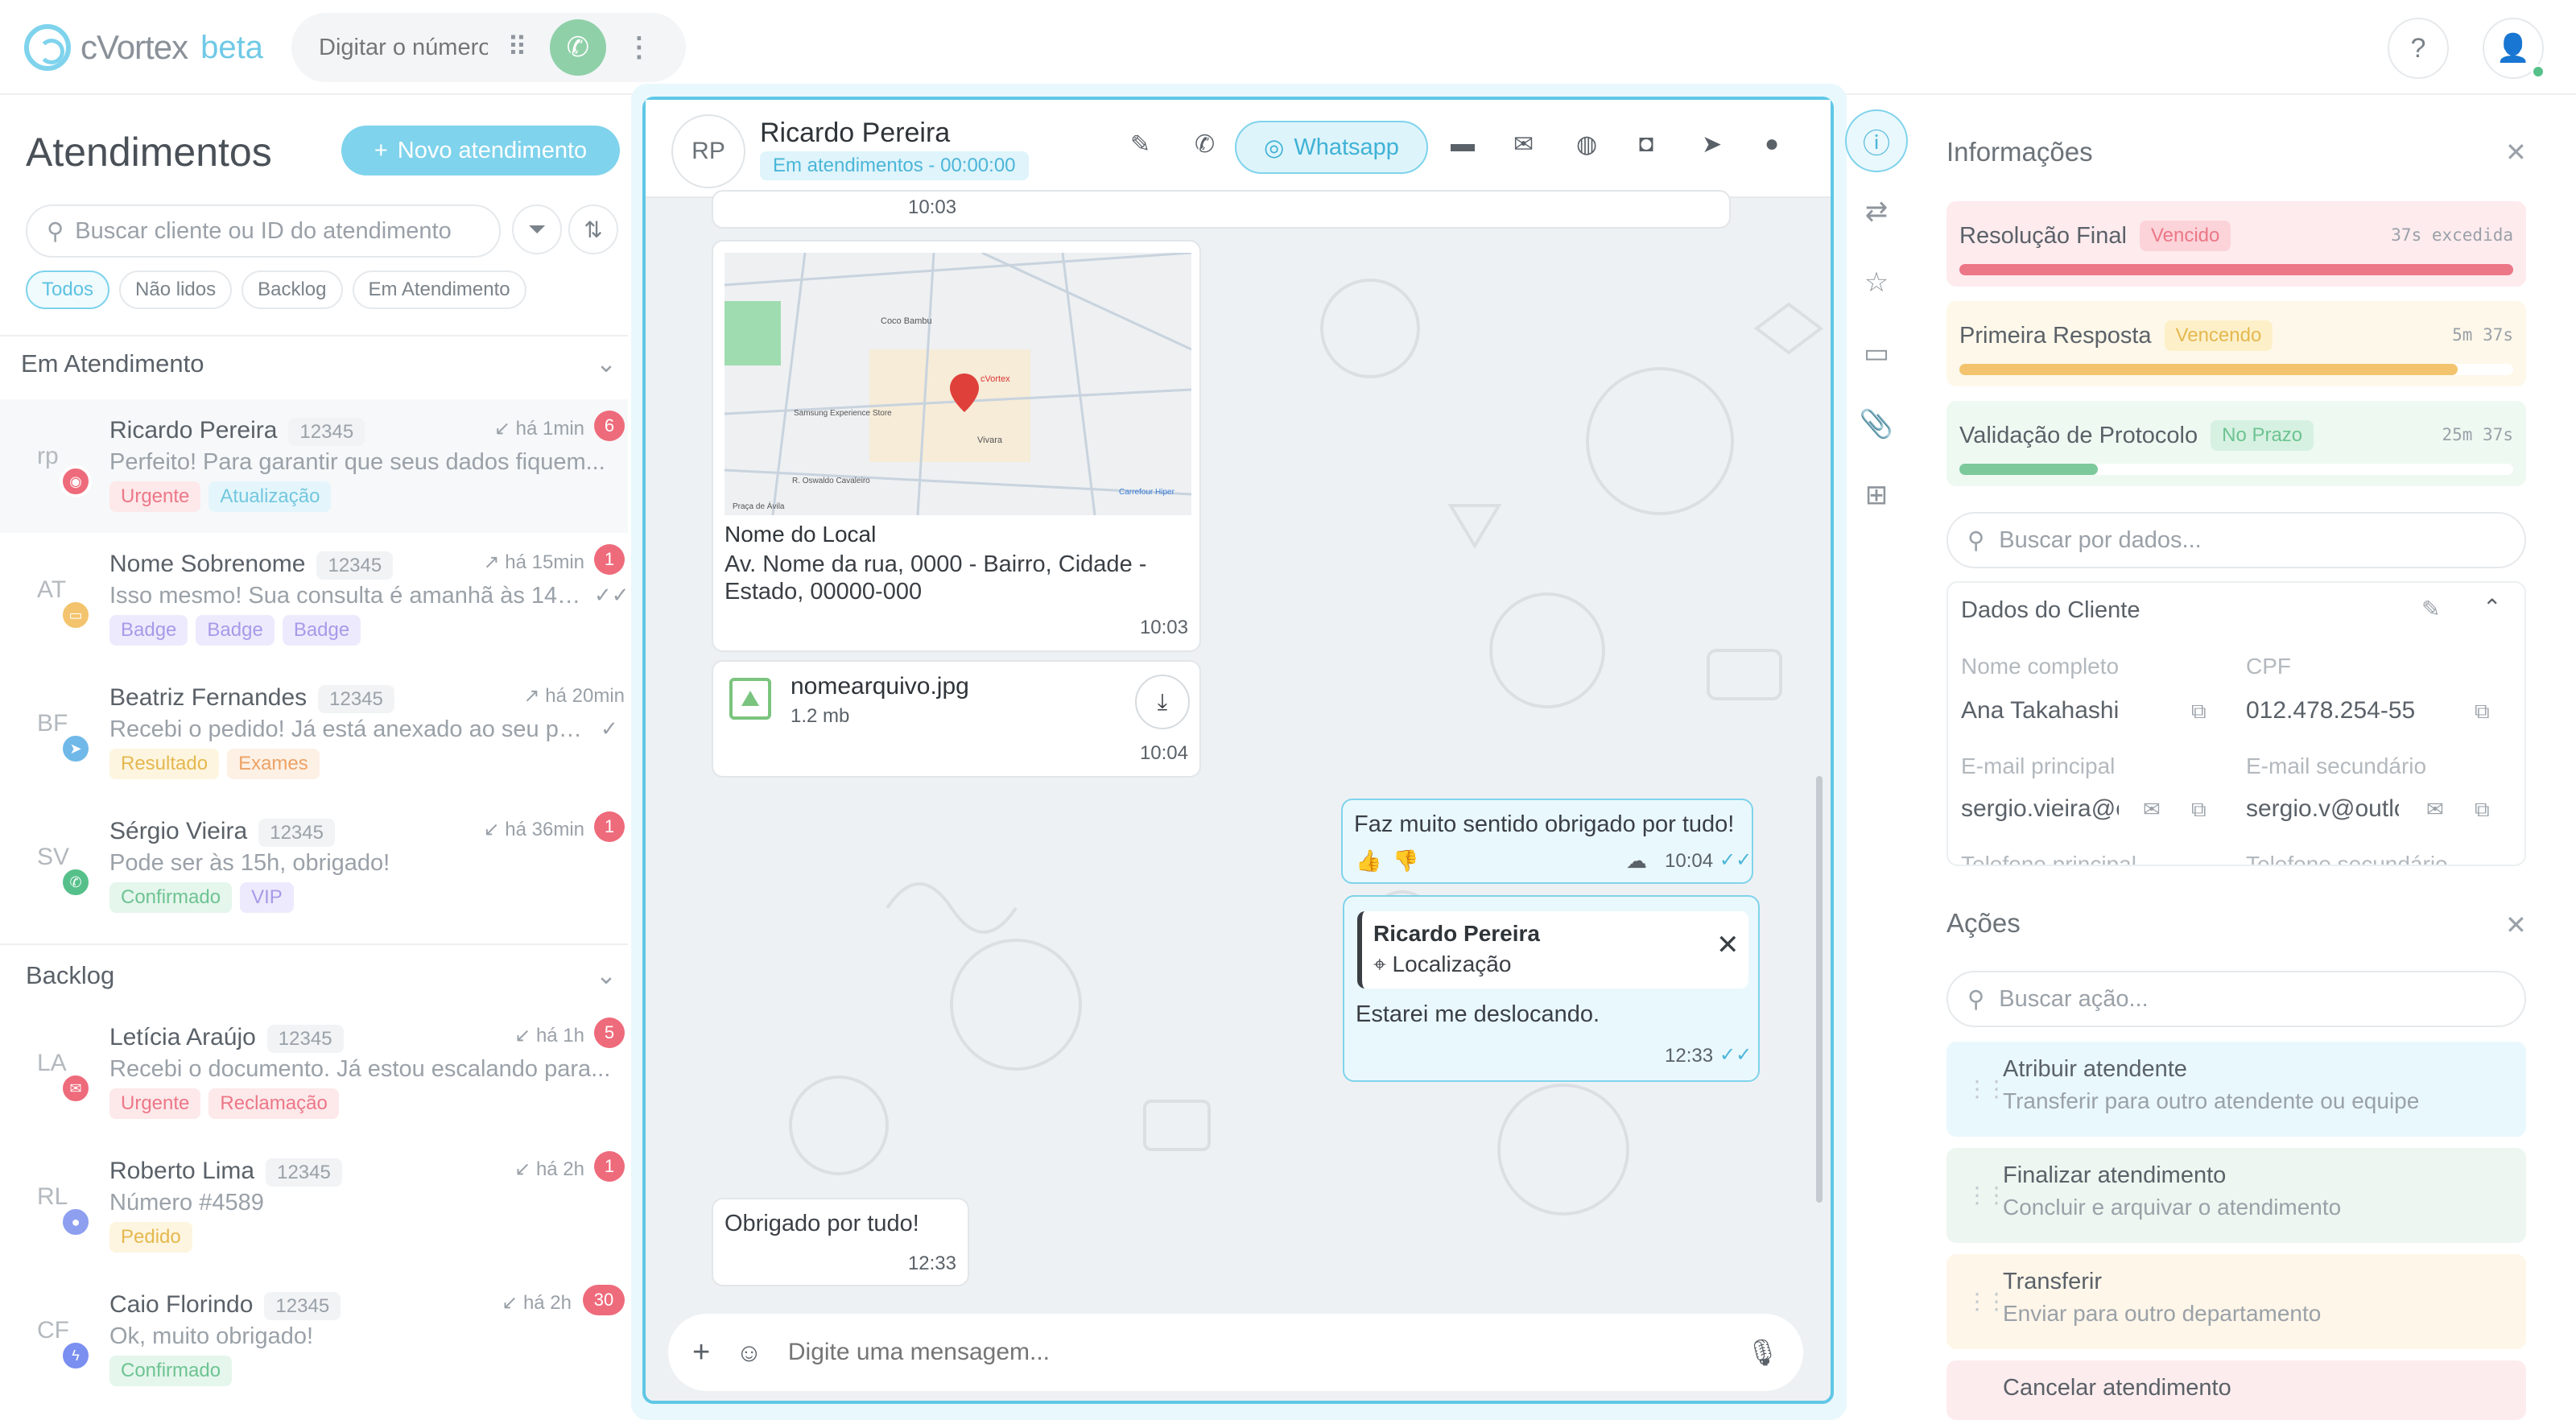  Describe the element at coordinates (1772, 144) in the screenshot. I see `comment-icon: ●` at that location.